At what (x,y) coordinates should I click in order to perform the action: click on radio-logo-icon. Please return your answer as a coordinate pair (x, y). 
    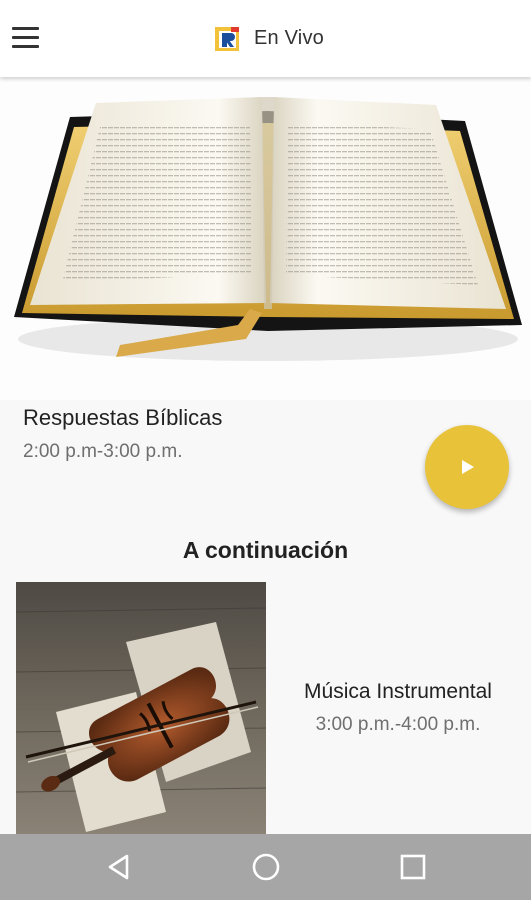
    Looking at the image, I should click on (227, 39).